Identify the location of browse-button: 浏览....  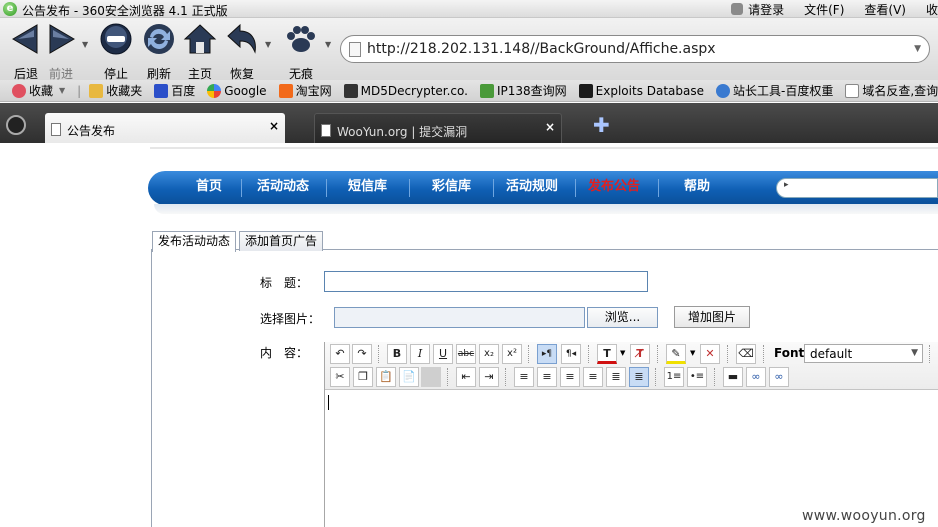
(622, 317).